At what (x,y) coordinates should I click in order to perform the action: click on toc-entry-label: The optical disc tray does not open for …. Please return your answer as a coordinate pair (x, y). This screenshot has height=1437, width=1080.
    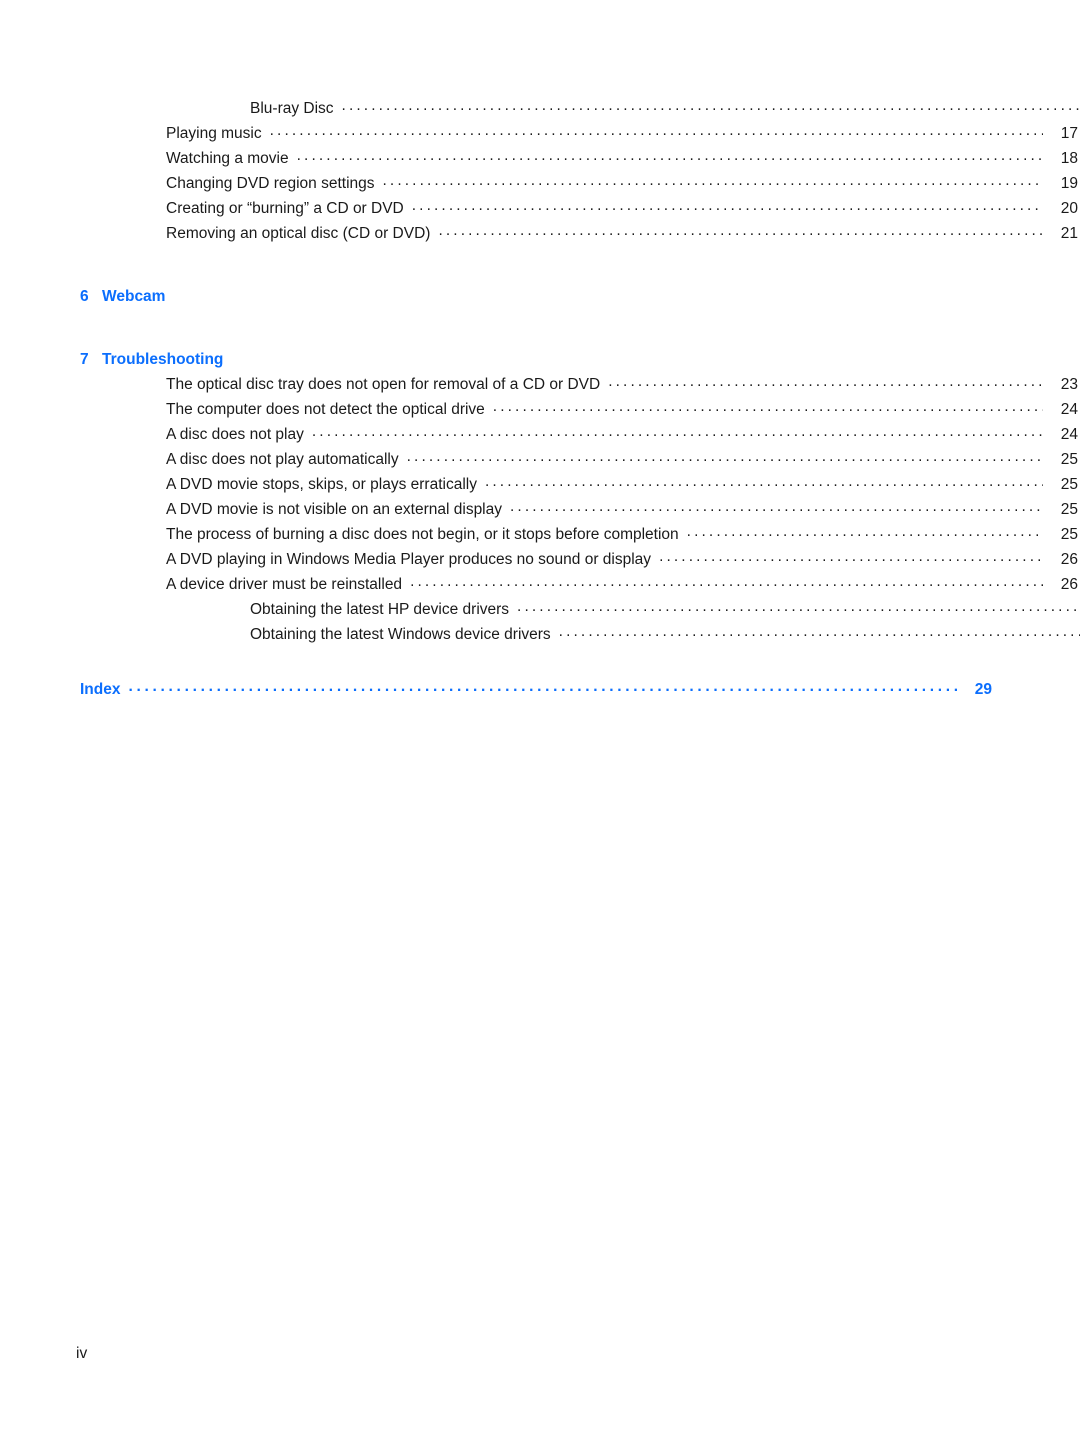
    Looking at the image, I should click on (383, 384).